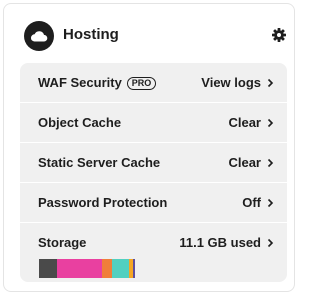 The height and width of the screenshot is (295, 320). Describe the element at coordinates (220, 242) in the screenshot. I see `storage-used-value: 11.1 GB used` at that location.